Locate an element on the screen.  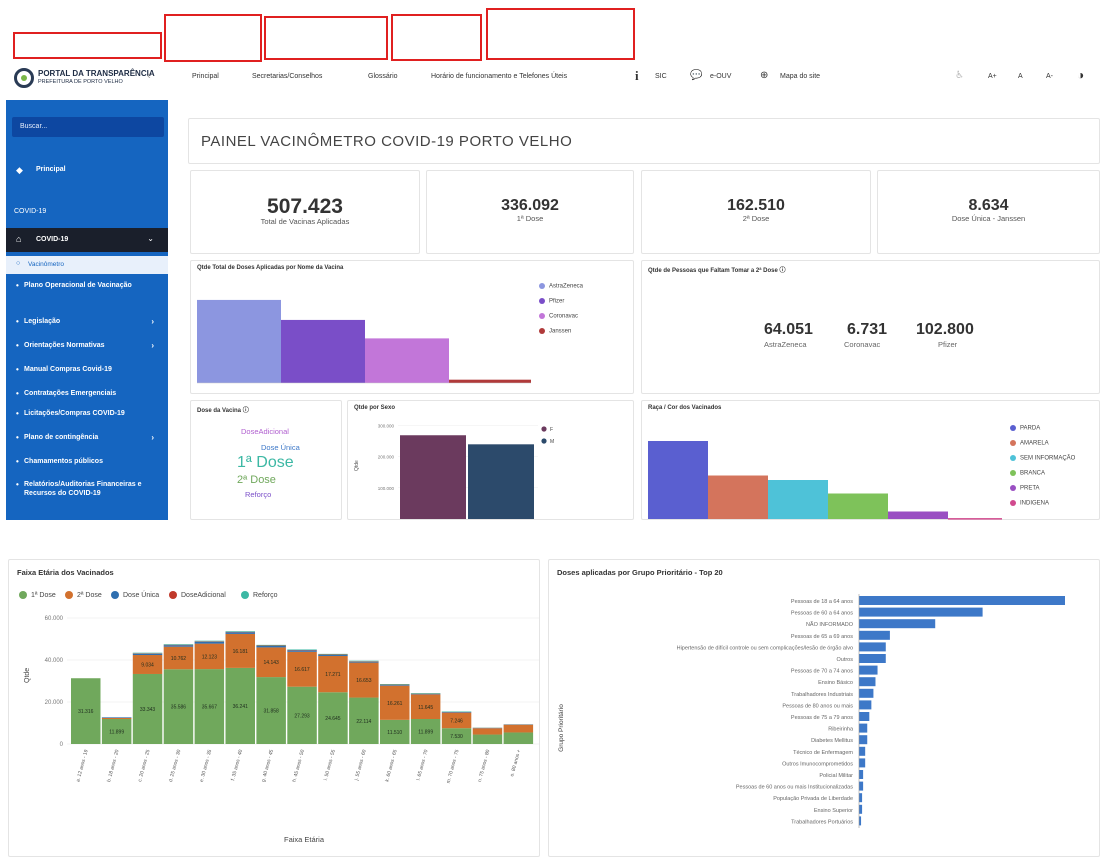
legend-item: BRANCA is located at coordinates (1027, 473).